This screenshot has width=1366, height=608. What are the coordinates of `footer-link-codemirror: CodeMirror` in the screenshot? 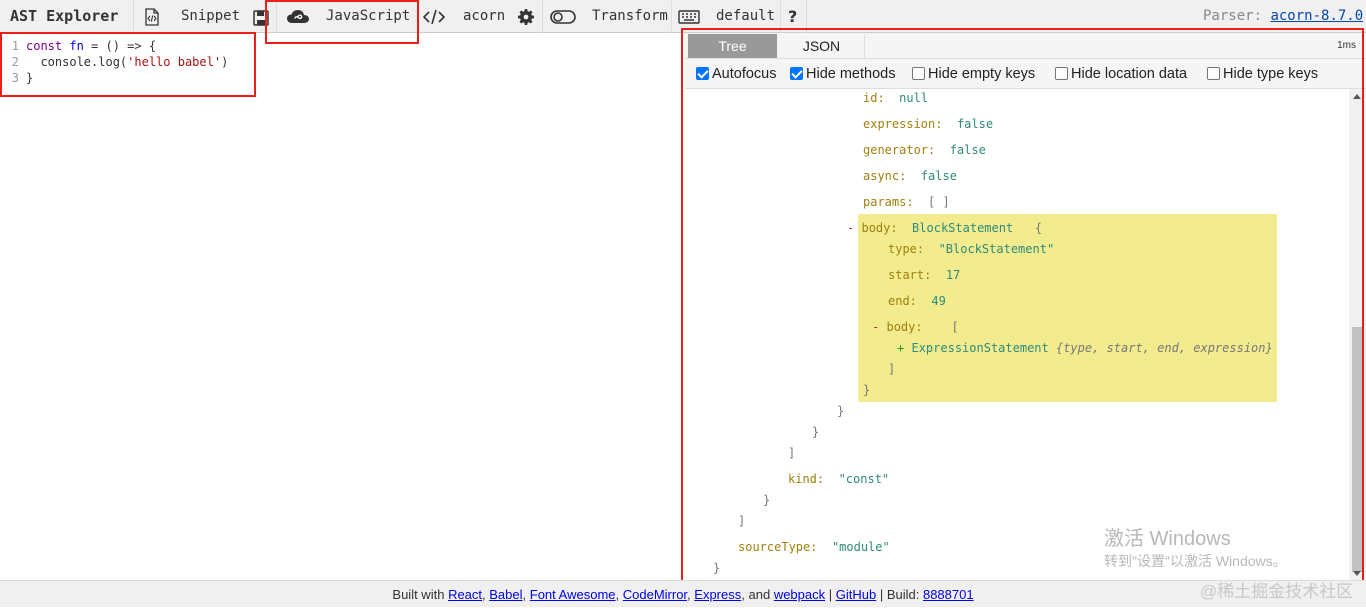 It's located at (655, 594).